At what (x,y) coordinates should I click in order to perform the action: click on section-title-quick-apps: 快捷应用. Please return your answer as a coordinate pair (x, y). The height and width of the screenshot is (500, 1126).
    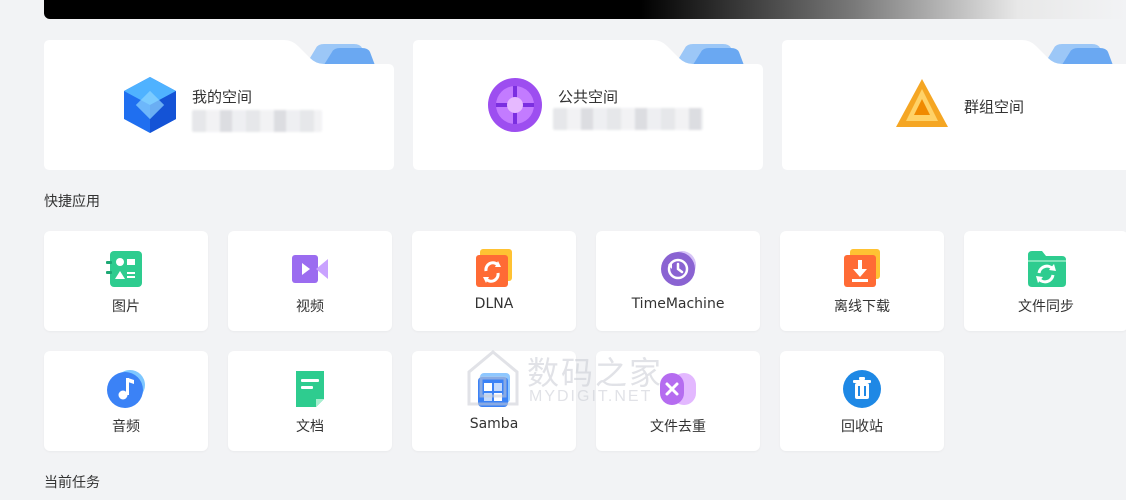
    Looking at the image, I should click on (72, 202).